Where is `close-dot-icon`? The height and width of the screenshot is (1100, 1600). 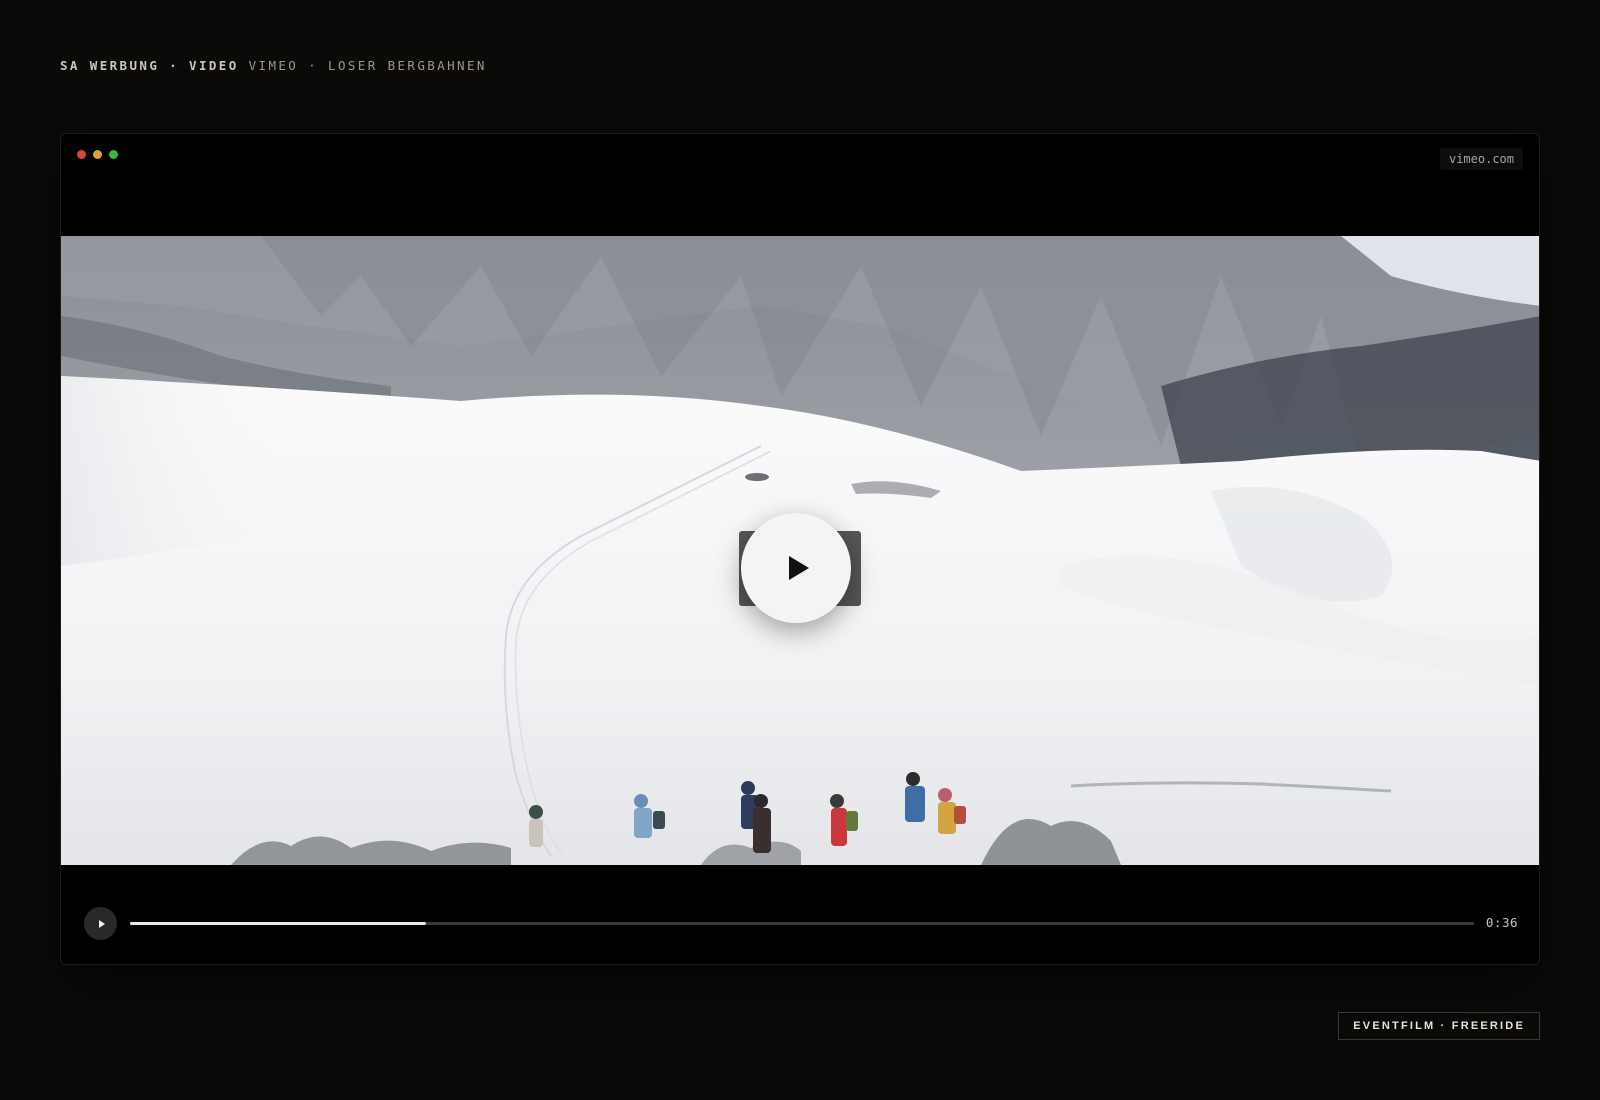
close-dot-icon is located at coordinates (81, 154).